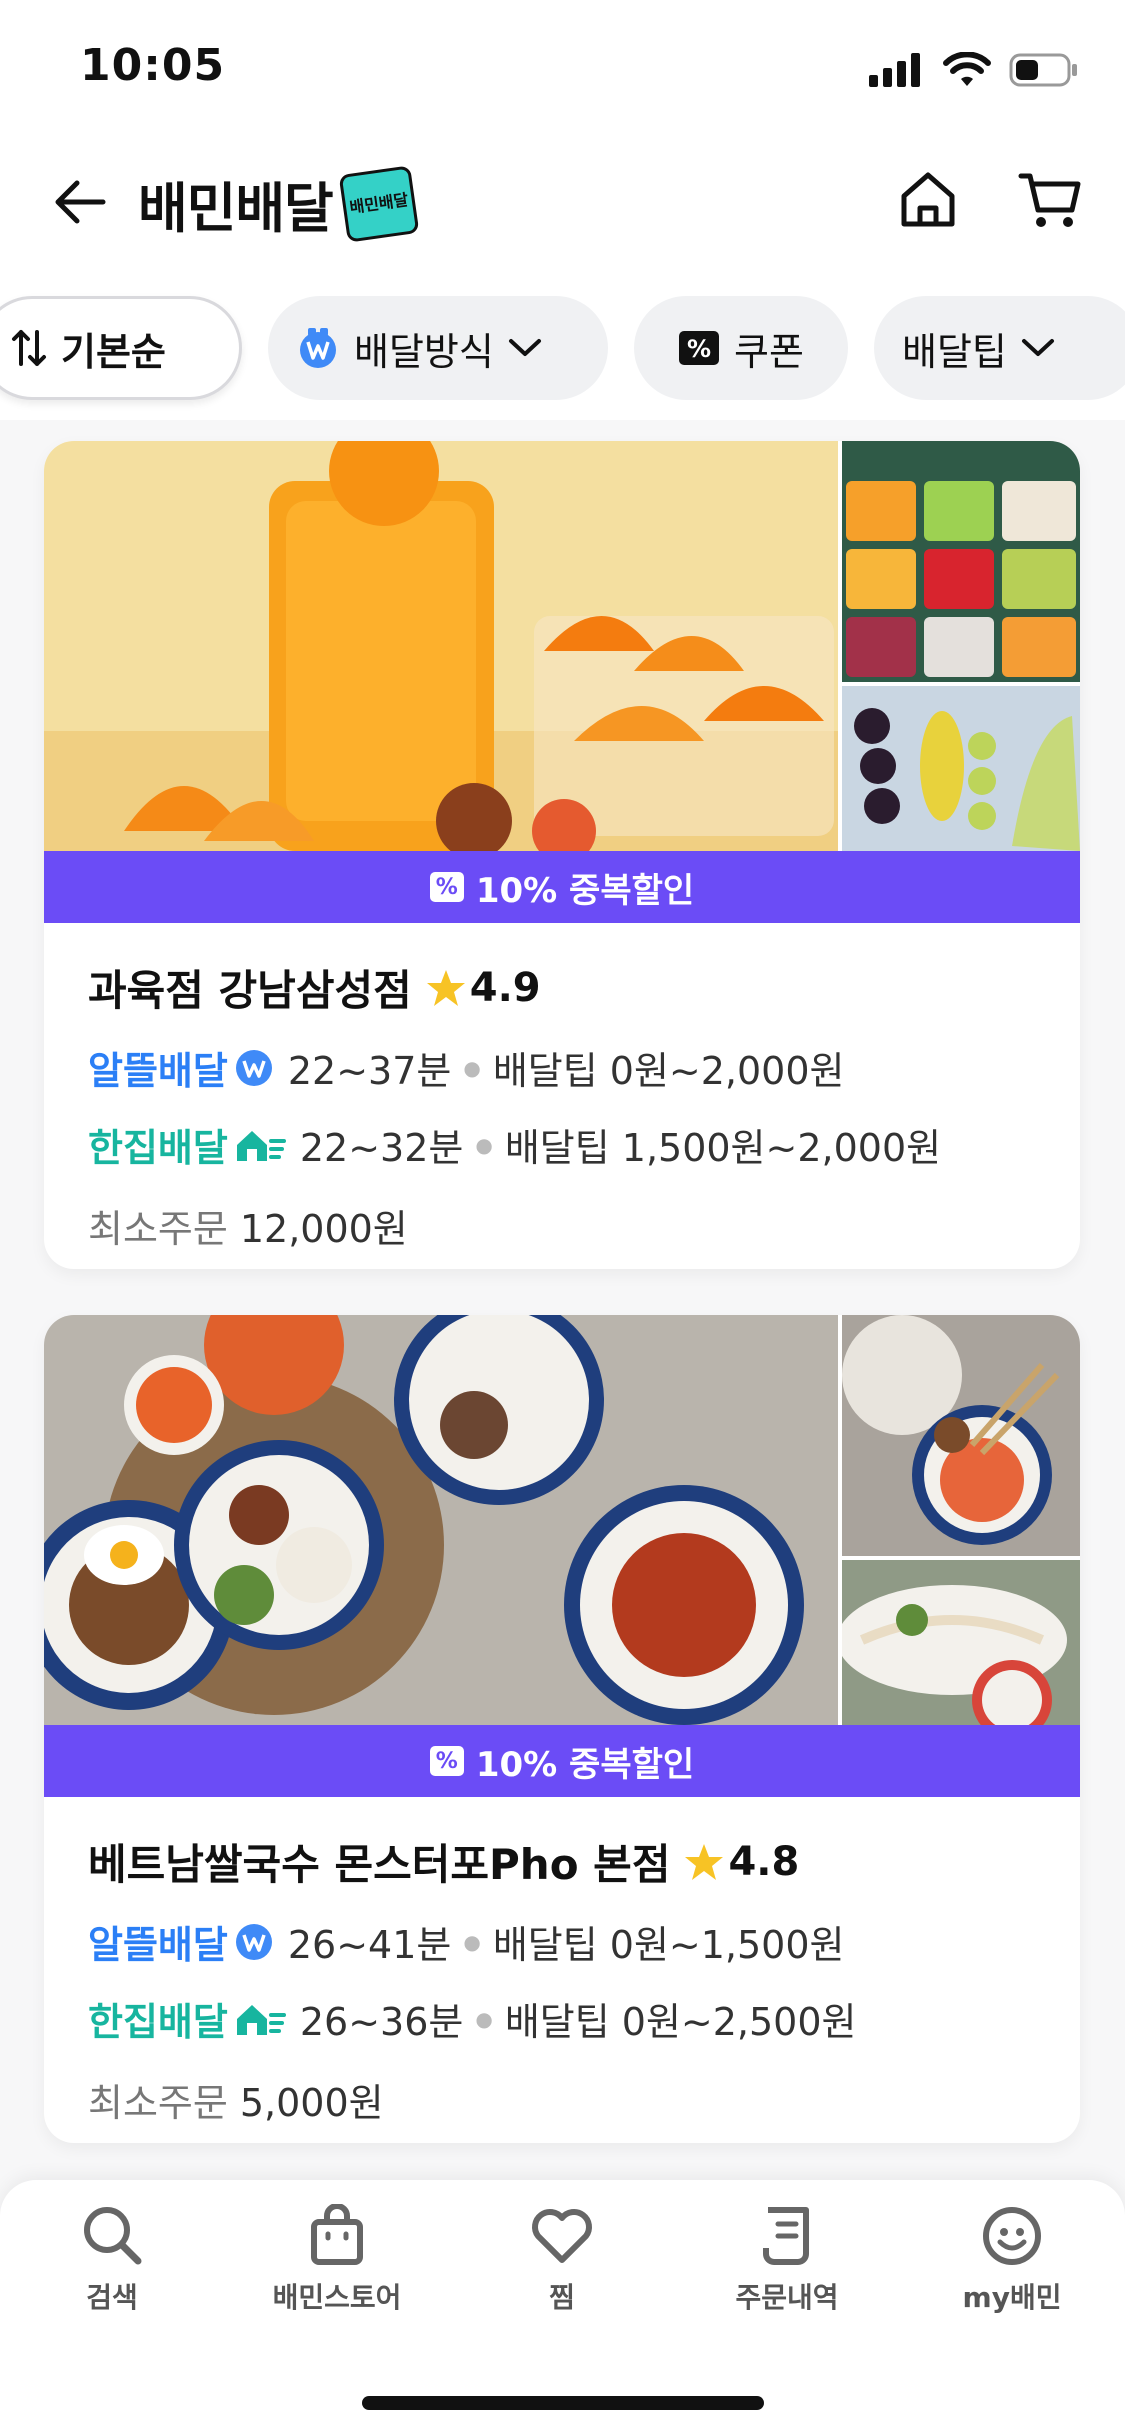  What do you see at coordinates (424, 351) in the screenshot?
I see `delivery-method-label: 배달방식` at bounding box center [424, 351].